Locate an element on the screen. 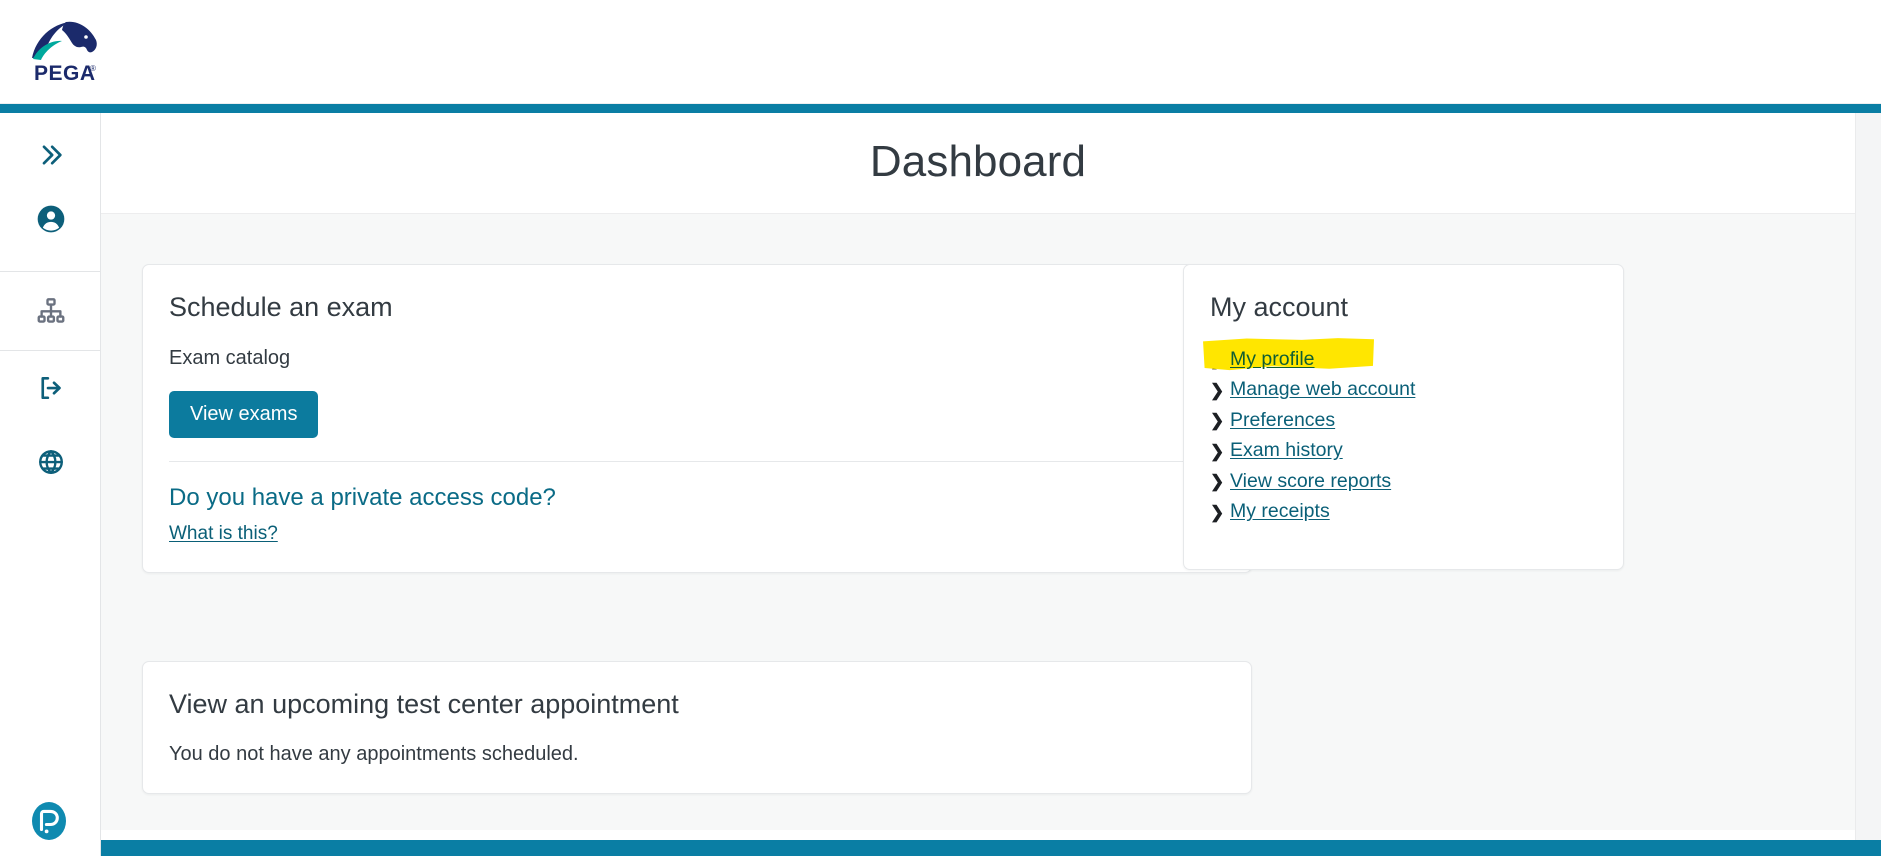  my-account-link-label: Preferences is located at coordinates (1282, 420).